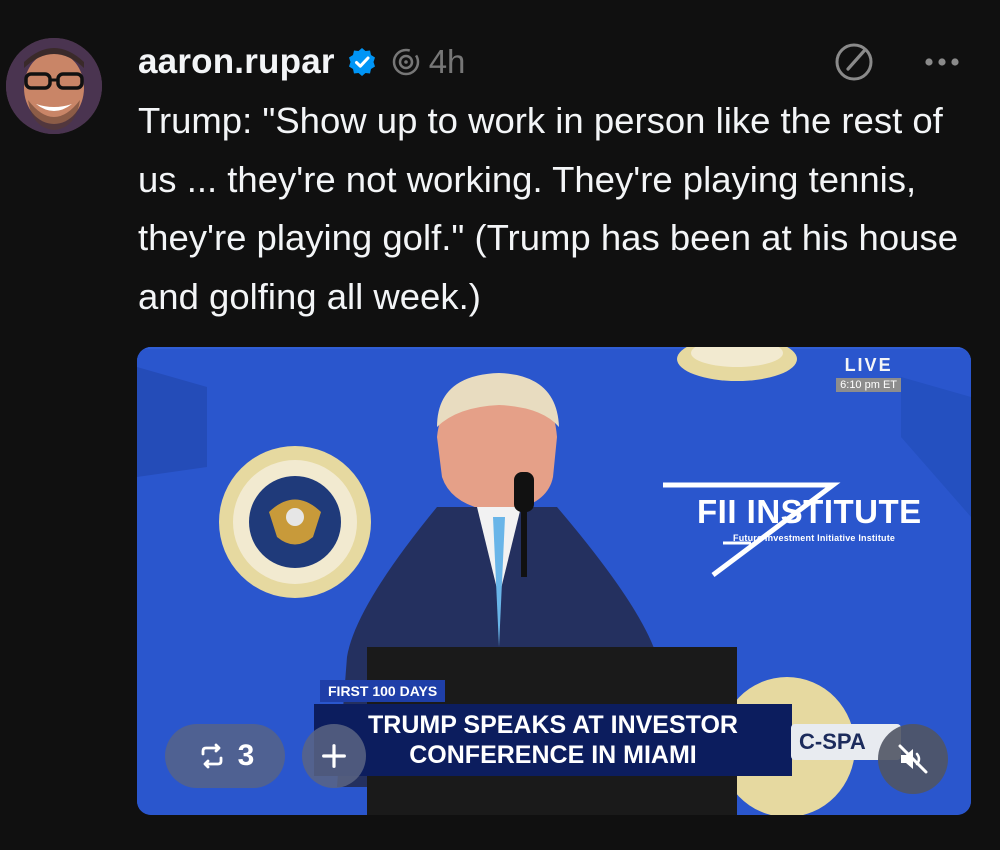  I want to click on live-label: LIVE, so click(868, 365).